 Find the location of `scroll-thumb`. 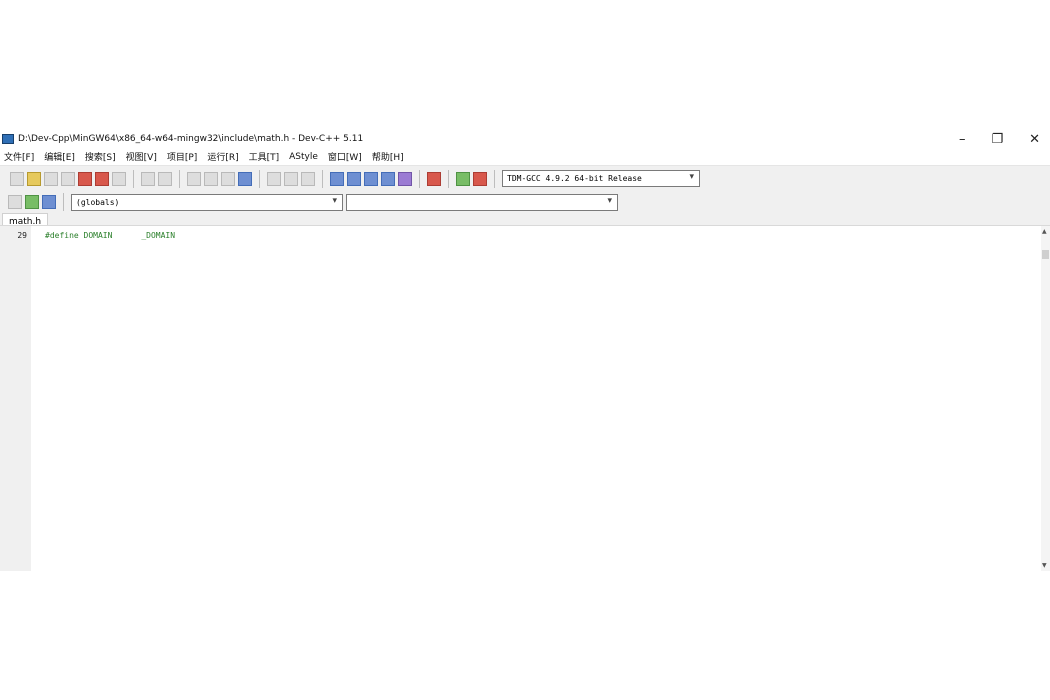

scroll-thumb is located at coordinates (1045, 254).